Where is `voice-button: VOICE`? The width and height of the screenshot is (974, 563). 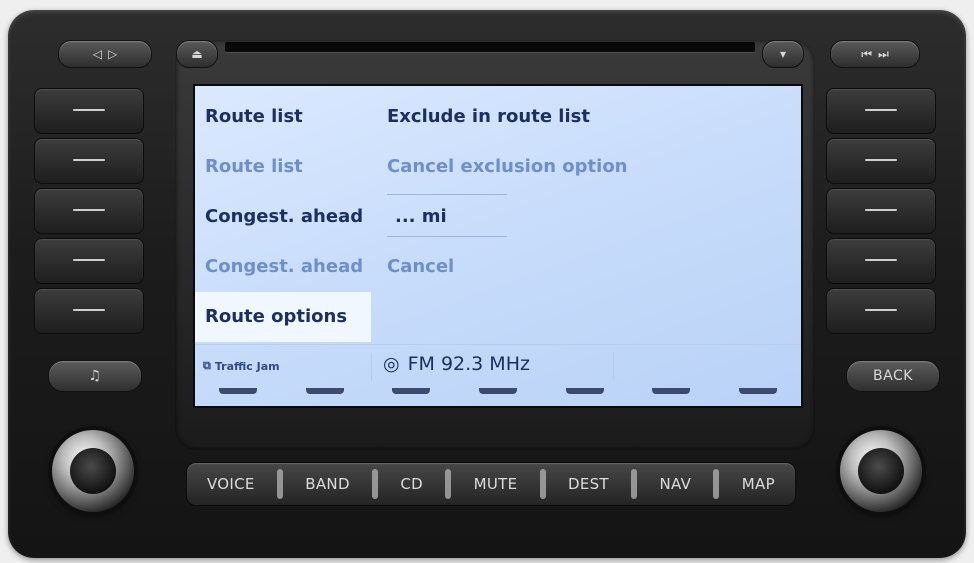 voice-button: VOICE is located at coordinates (231, 484).